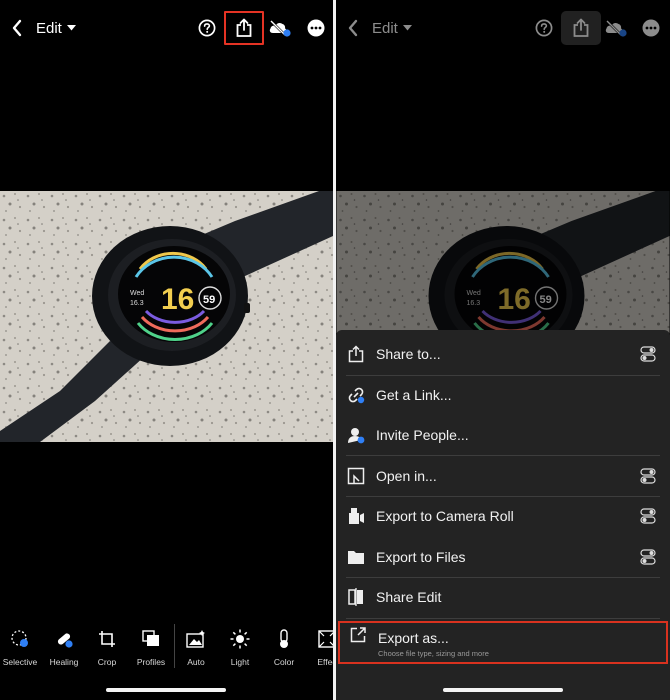 The height and width of the screenshot is (700, 670). Describe the element at coordinates (325, 639) in the screenshot. I see `effects-icon` at that location.